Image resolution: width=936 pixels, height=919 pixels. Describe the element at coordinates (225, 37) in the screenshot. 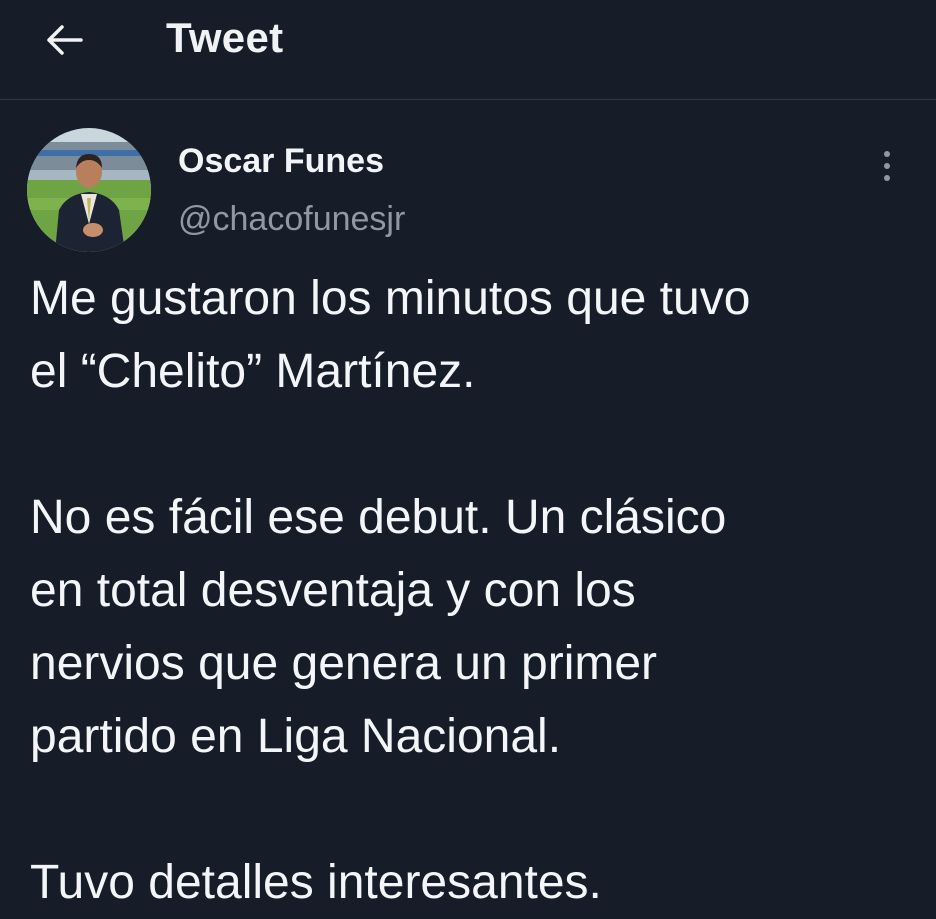

I see `page-title: Tweet` at that location.